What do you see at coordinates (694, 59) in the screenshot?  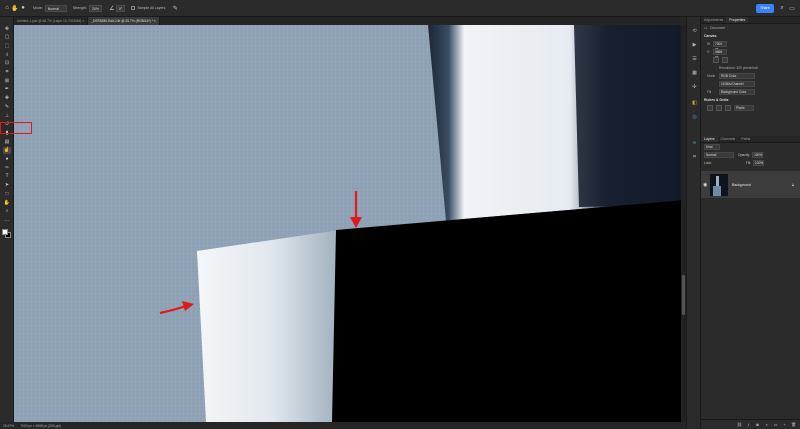 I see `properties-icon: ☰` at bounding box center [694, 59].